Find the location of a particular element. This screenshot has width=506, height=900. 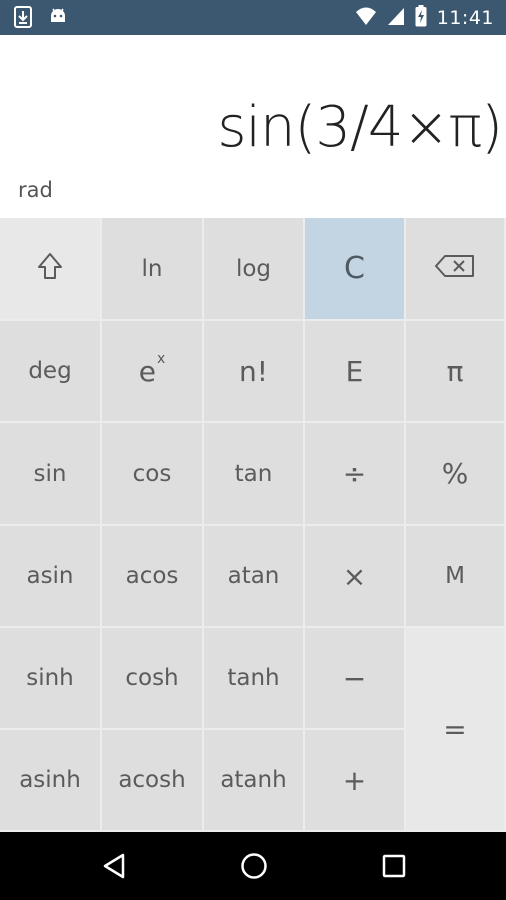

scientific-e-button: E is located at coordinates (355, 372).